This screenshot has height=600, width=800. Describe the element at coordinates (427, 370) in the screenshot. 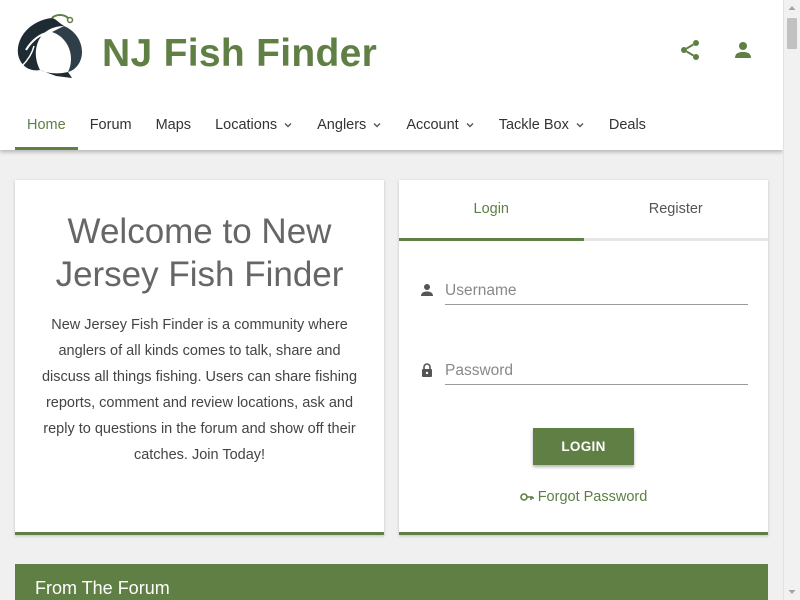

I see `lock-icon` at that location.